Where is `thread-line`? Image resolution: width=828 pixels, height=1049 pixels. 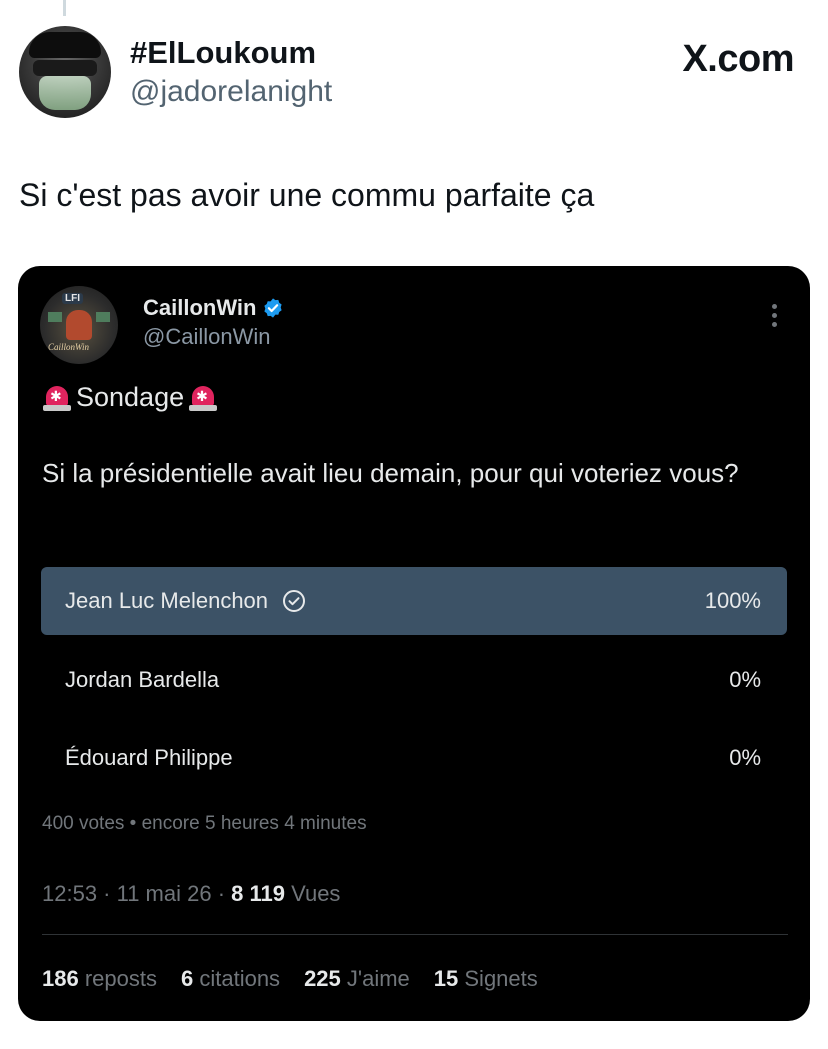
thread-line is located at coordinates (64, 8).